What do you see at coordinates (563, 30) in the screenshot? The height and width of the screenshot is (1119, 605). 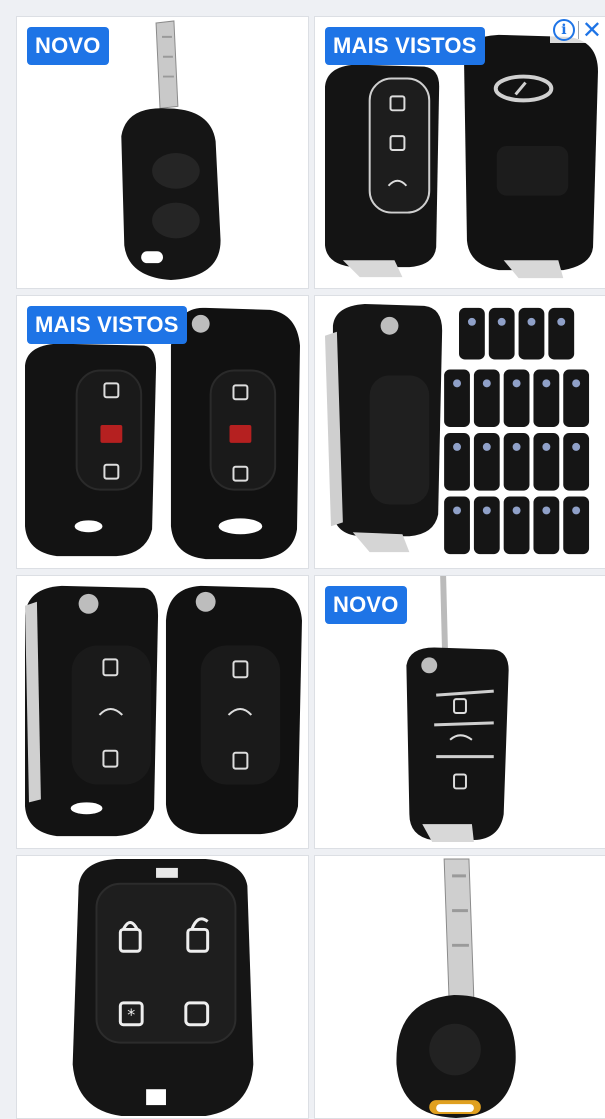 I see `info-icon: i` at bounding box center [563, 30].